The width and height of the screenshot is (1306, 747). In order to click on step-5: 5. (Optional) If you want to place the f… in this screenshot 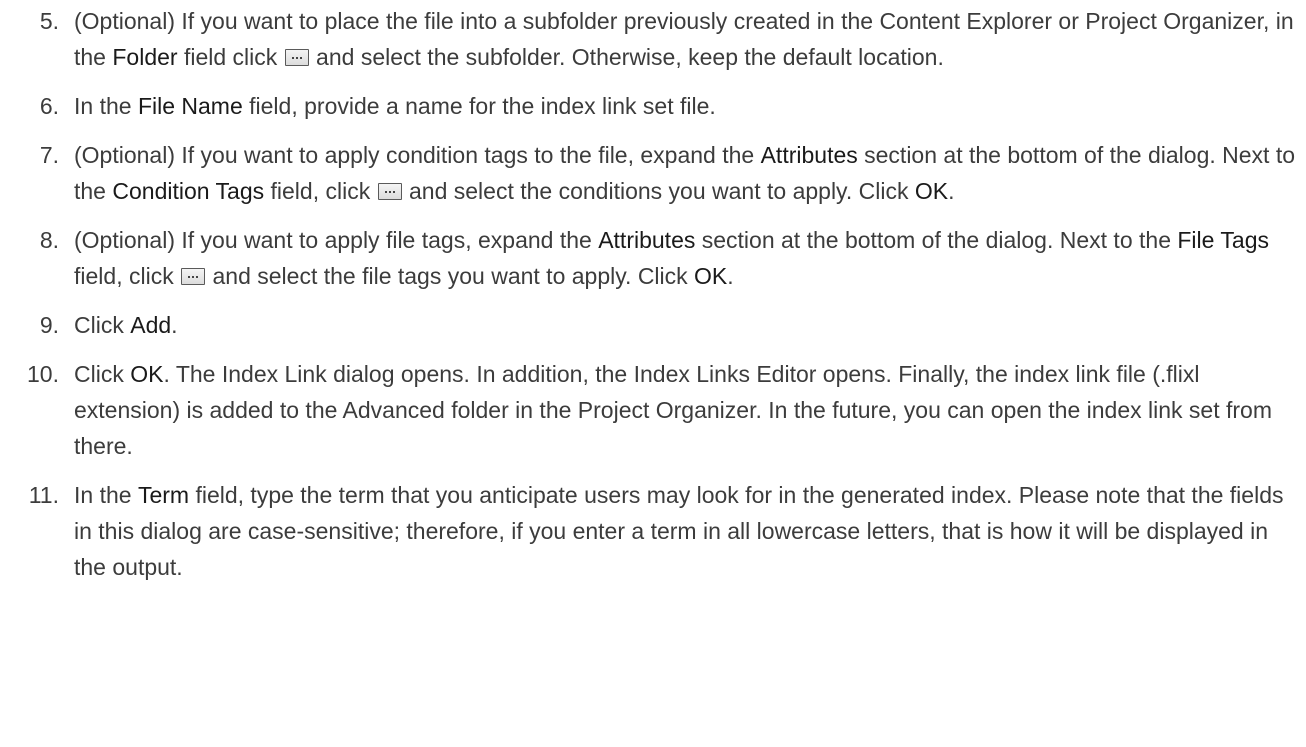, I will do `click(653, 39)`.